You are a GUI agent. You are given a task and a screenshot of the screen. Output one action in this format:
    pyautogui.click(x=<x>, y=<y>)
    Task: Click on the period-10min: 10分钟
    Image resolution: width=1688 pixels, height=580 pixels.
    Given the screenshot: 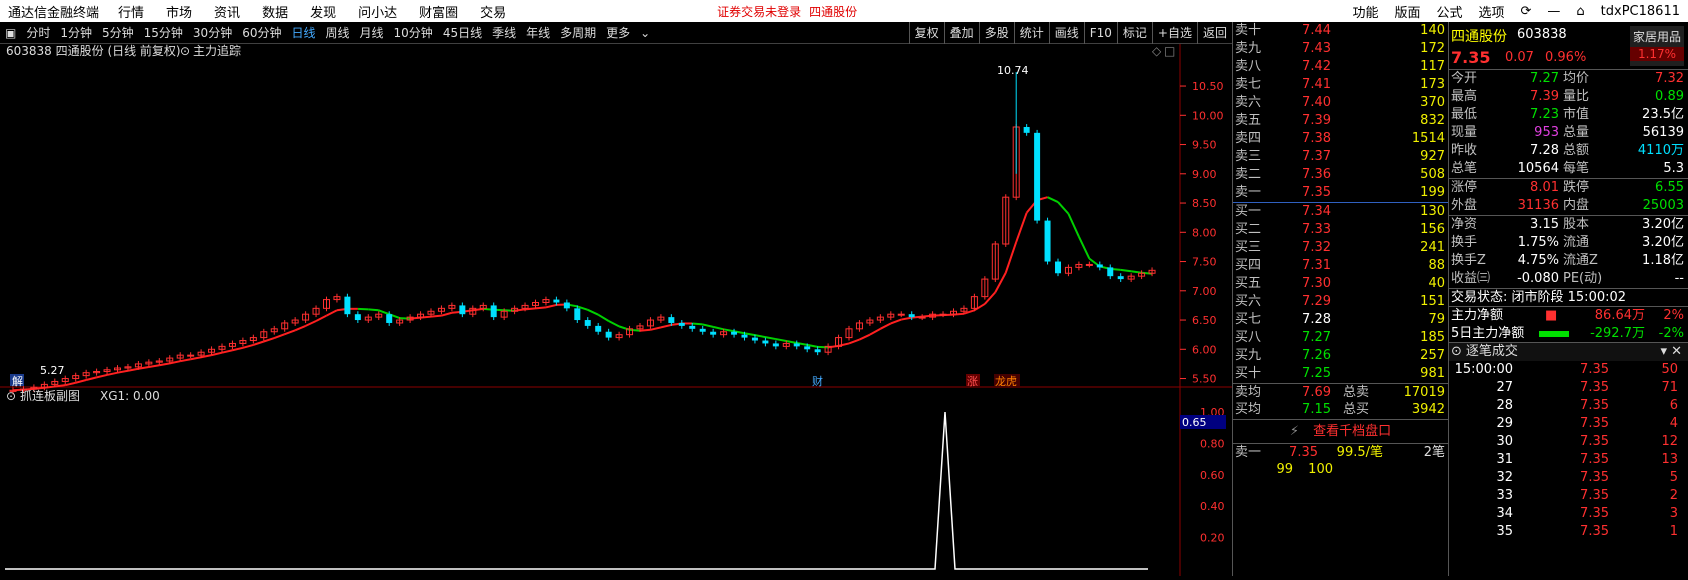 What is the action you would take?
    pyautogui.click(x=413, y=32)
    